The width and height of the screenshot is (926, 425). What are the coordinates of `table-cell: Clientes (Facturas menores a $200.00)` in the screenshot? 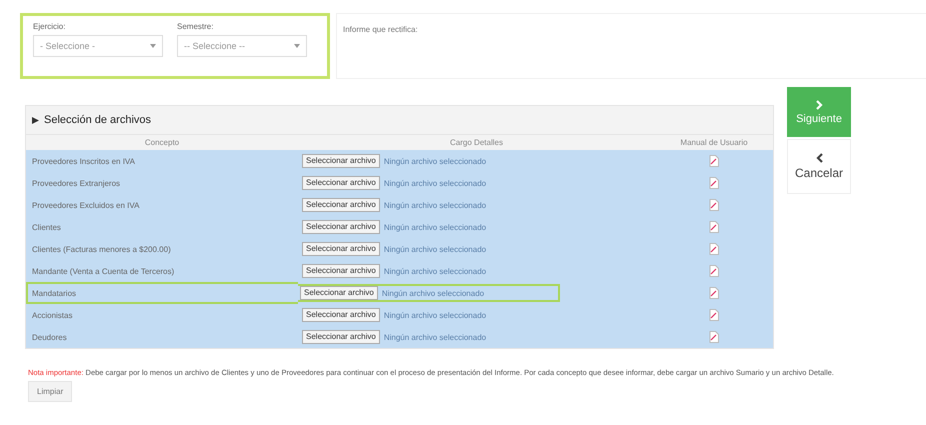 It's located at (162, 249).